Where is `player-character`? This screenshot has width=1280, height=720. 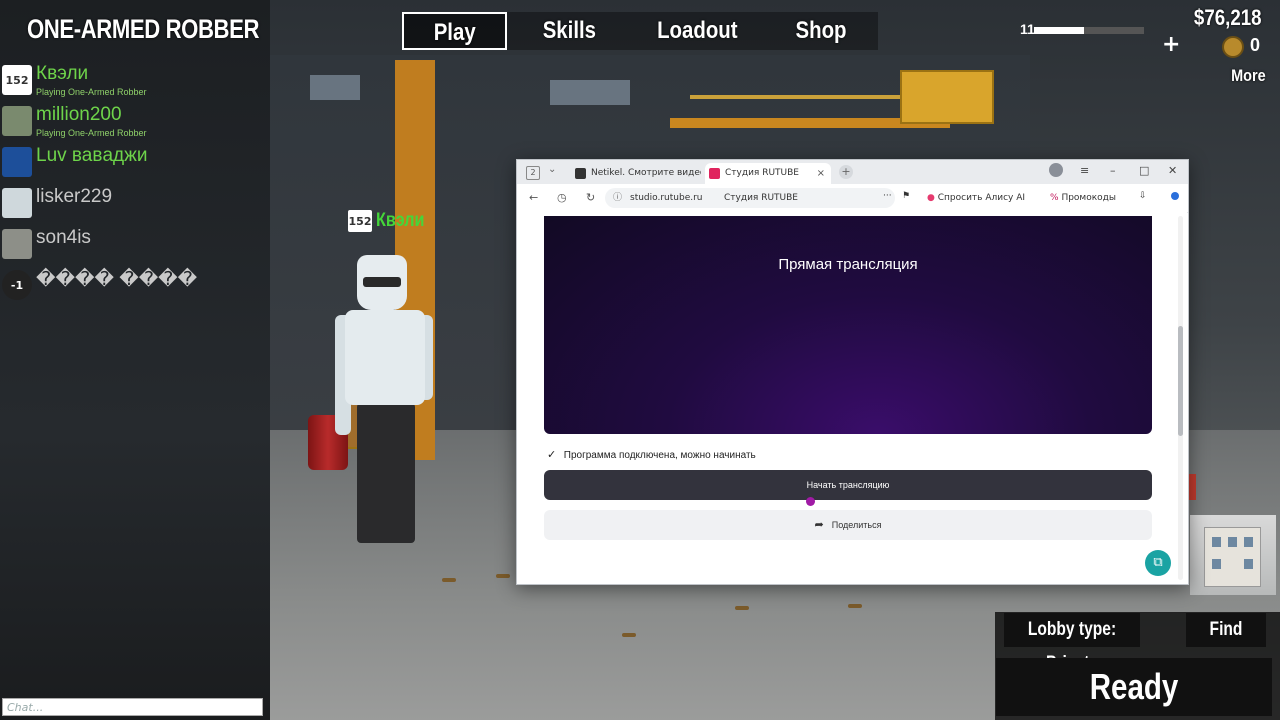 player-character is located at coordinates (385, 405).